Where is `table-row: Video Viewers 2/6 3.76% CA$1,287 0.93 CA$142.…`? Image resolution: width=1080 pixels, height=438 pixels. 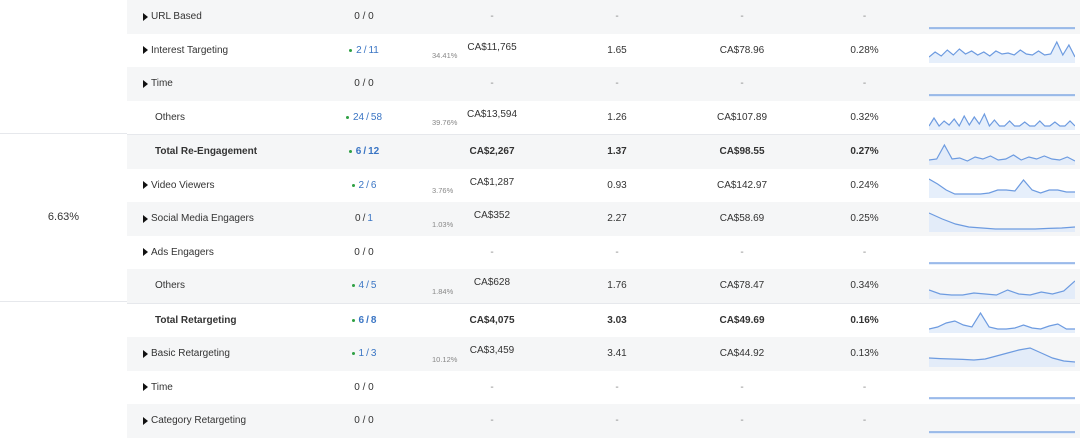 table-row: Video Viewers 2/6 3.76% CA$1,287 0.93 CA$142.… is located at coordinates (603, 186).